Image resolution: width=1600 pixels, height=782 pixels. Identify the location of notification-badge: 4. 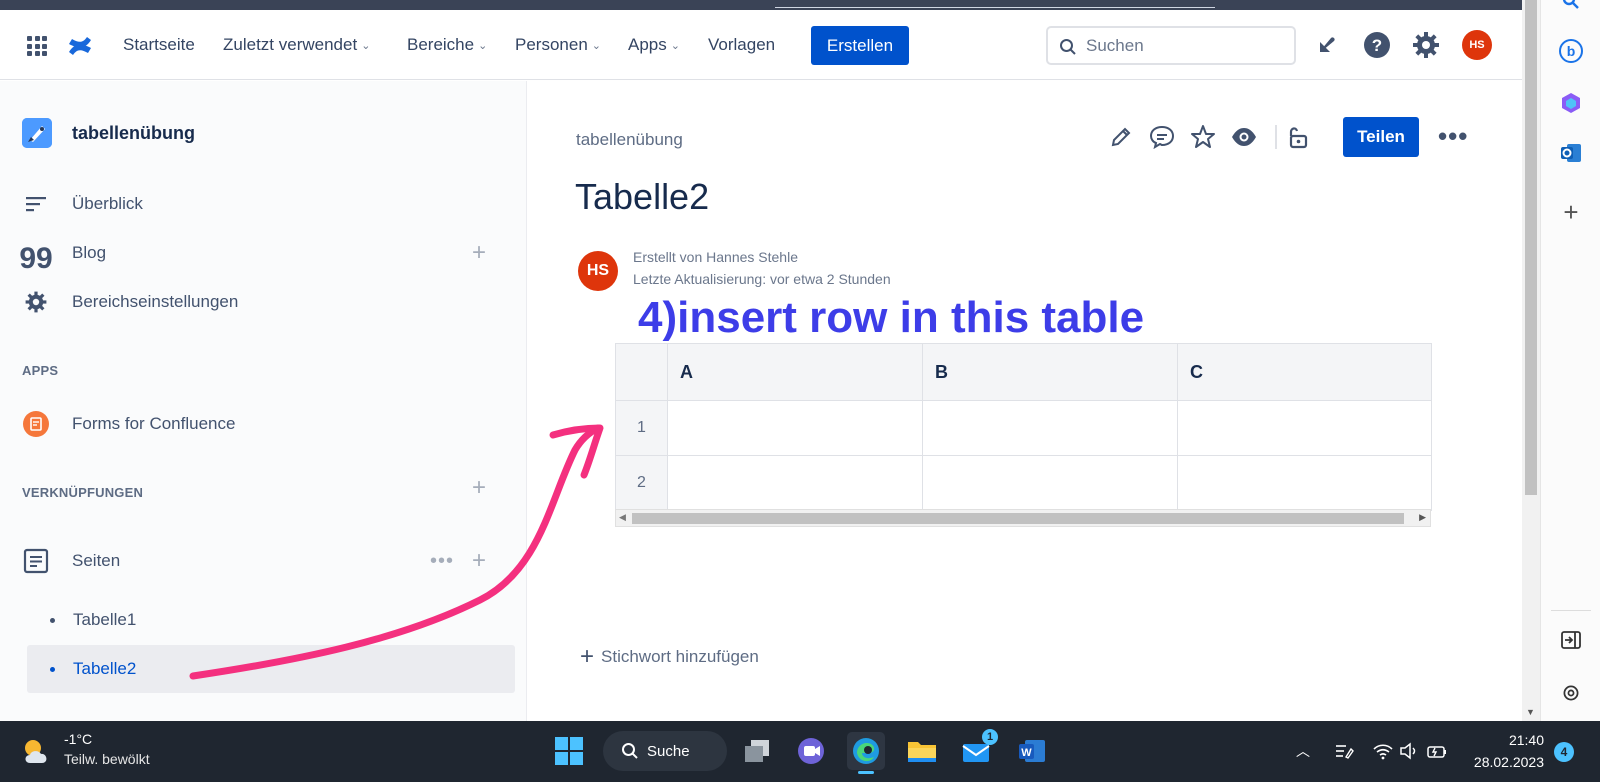
(1564, 752).